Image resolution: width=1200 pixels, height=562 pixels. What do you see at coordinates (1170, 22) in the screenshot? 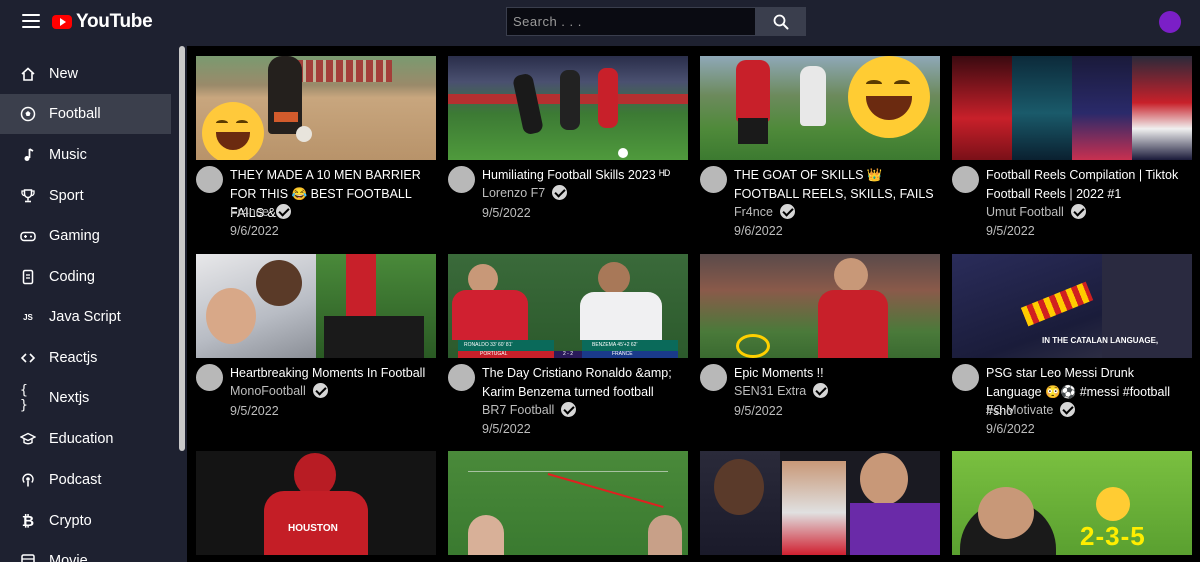
I see `user-avatar` at bounding box center [1170, 22].